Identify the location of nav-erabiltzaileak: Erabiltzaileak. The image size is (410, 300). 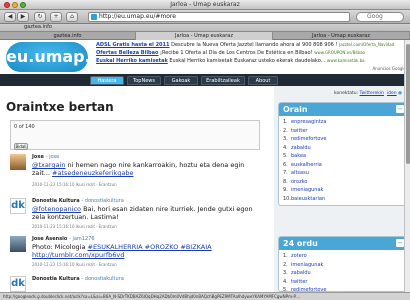
(223, 80).